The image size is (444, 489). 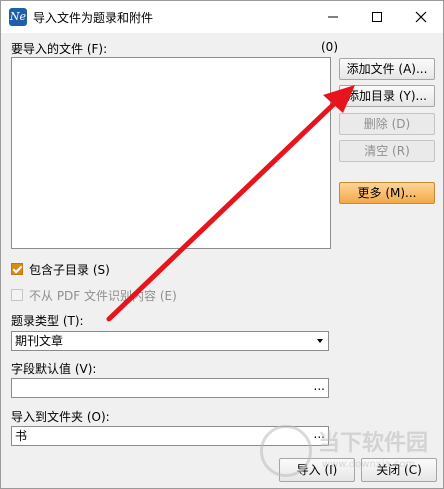 What do you see at coordinates (286, 451) in the screenshot?
I see `watermark-logo-icon` at bounding box center [286, 451].